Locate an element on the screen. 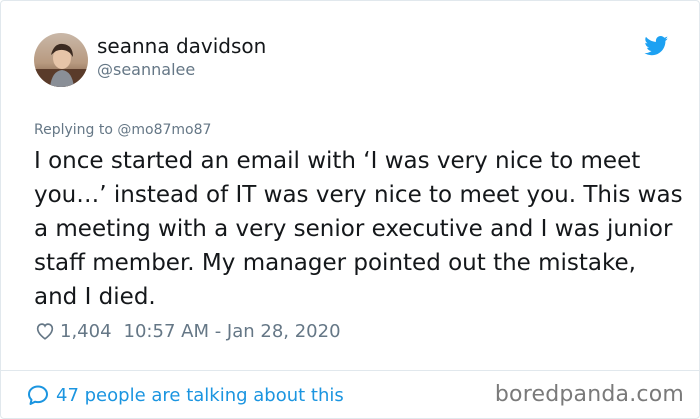  conversation-link: 47 people are talking about this is located at coordinates (185, 395).